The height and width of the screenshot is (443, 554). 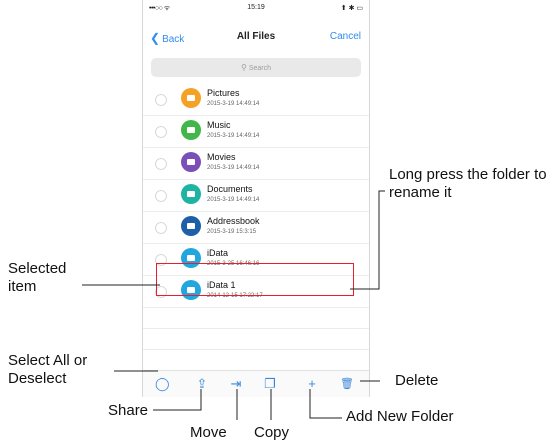 I want to click on callout-long-press: Long press the folder to rename it, so click(x=468, y=183).